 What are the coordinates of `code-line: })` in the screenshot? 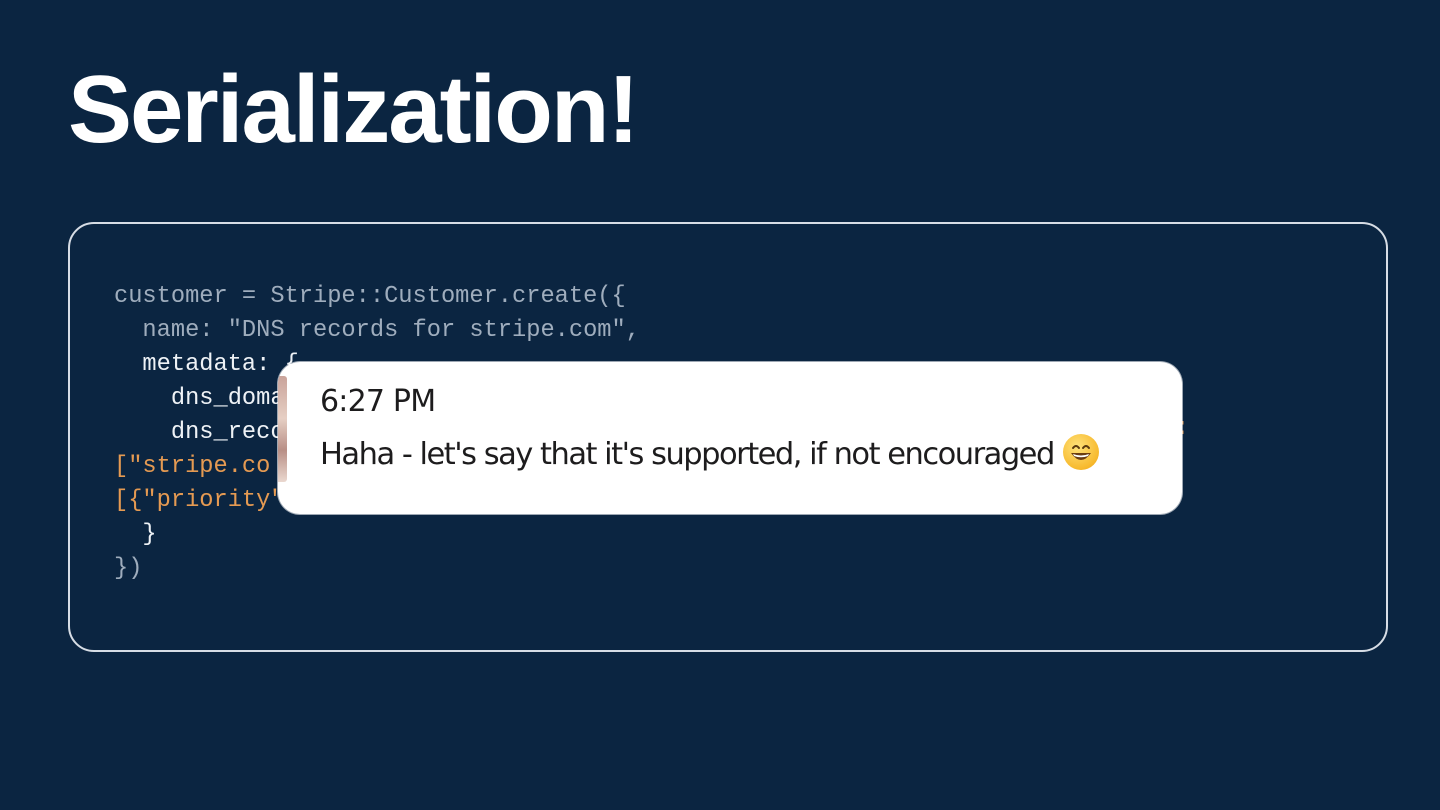 It's located at (128, 568).